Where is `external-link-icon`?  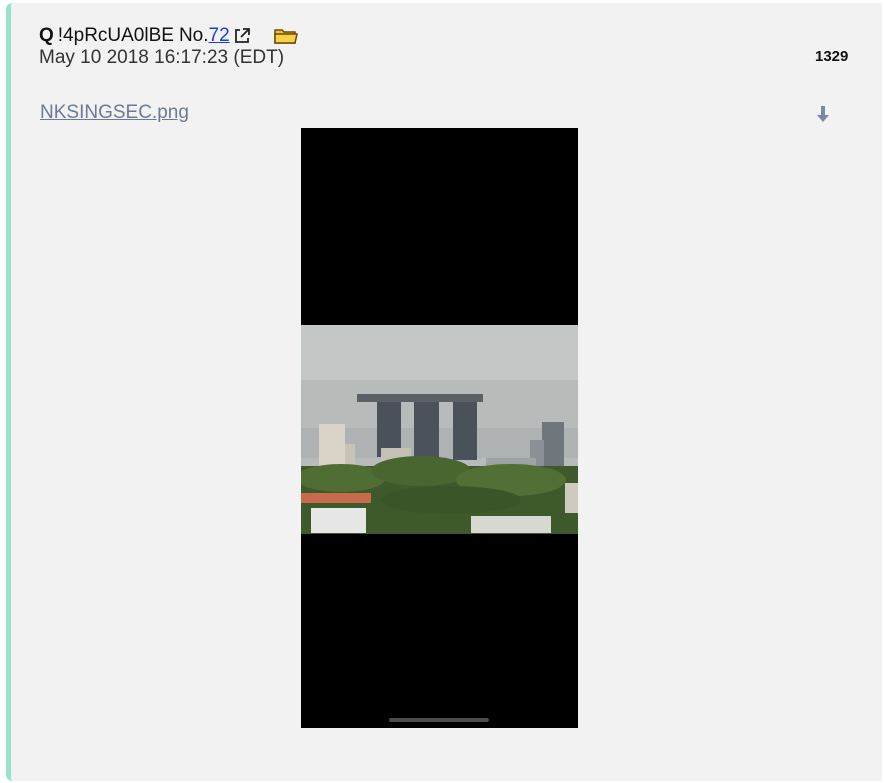
external-link-icon is located at coordinates (242, 36).